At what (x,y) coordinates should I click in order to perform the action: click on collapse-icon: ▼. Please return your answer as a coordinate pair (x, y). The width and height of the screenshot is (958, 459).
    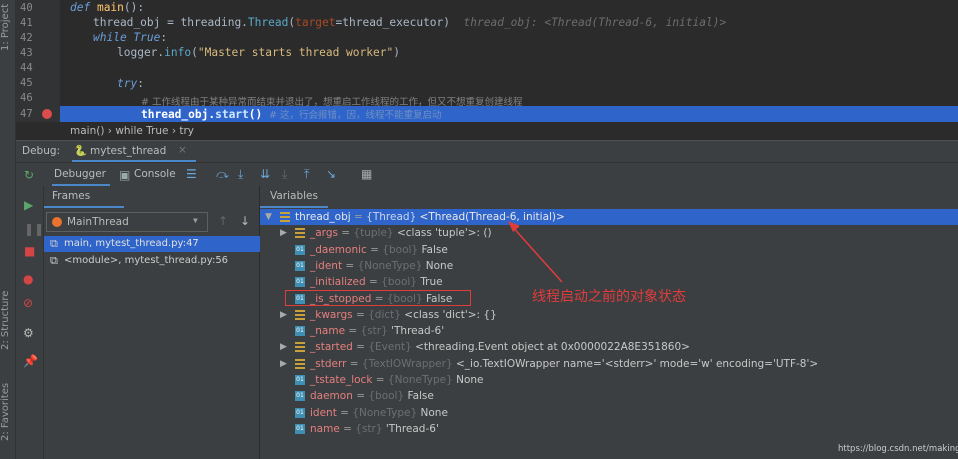
    Looking at the image, I should click on (268, 217).